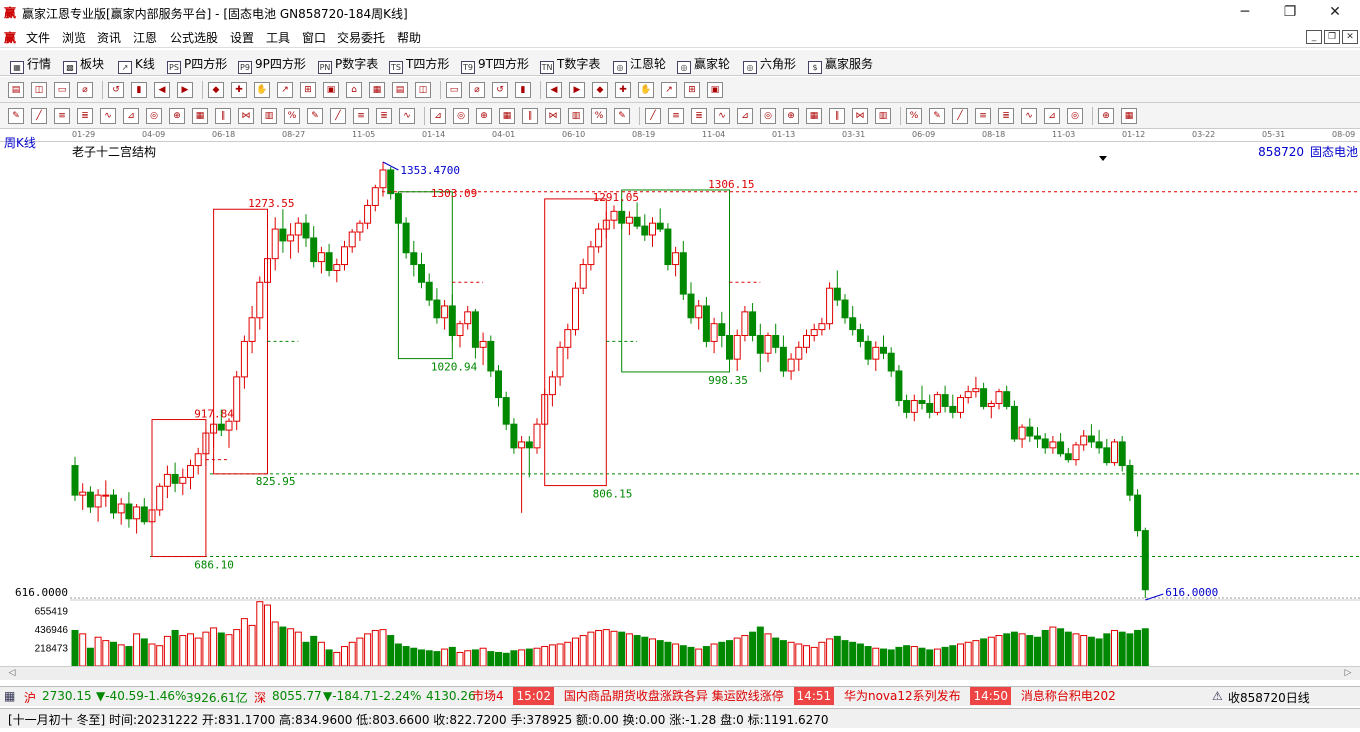 This screenshot has height=732, width=1360. I want to click on tb-p-number-button: PN P数字表, so click(348, 64).